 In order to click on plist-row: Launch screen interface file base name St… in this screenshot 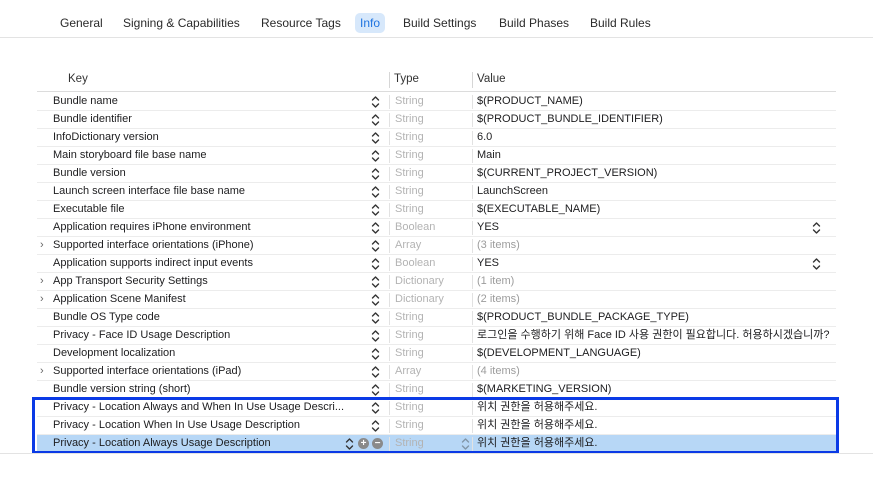, I will do `click(436, 192)`.